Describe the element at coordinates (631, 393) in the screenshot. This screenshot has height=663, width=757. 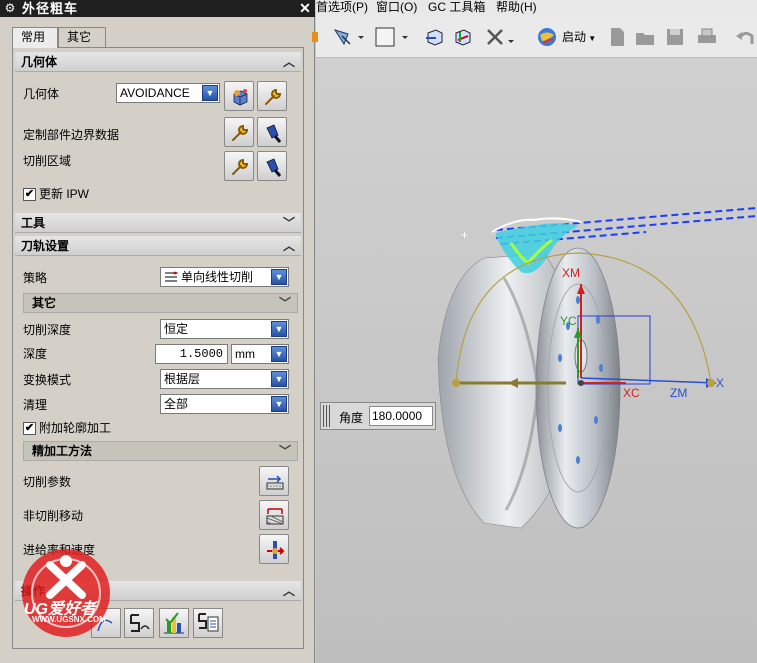
I see `axis-label-xc: XC` at that location.